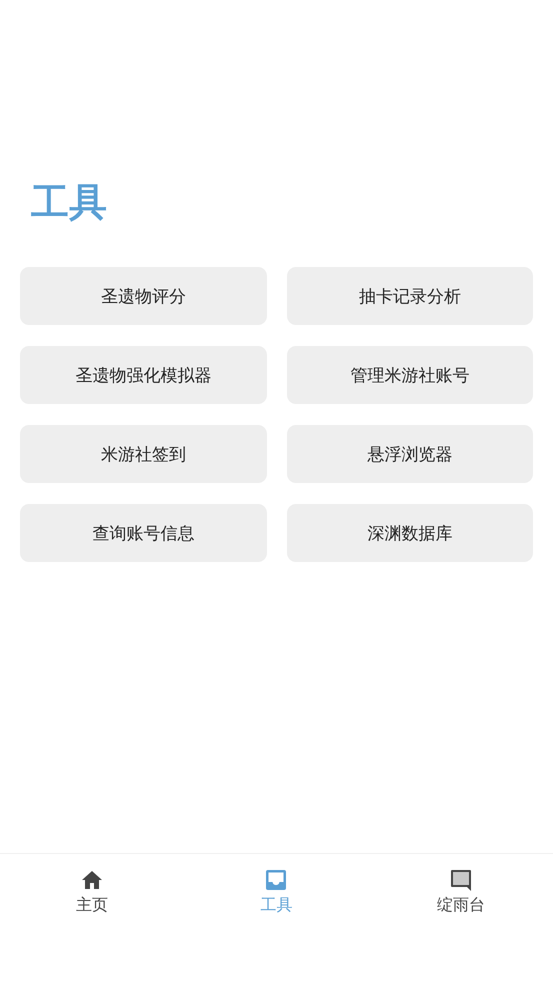 Image resolution: width=553 pixels, height=983 pixels. I want to click on nav-tab: 主页, so click(92, 892).